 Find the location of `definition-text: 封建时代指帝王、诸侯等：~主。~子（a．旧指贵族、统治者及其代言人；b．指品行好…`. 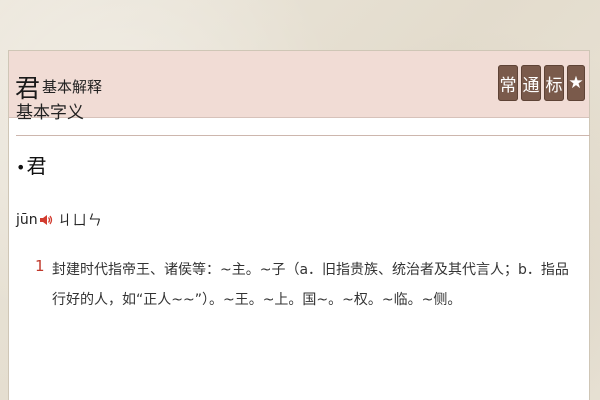

definition-text: 封建时代指帝王、诸侯等：~主。~子（a．旧指贵族、统治者及其代言人；b．指品行好… is located at coordinates (310, 285).